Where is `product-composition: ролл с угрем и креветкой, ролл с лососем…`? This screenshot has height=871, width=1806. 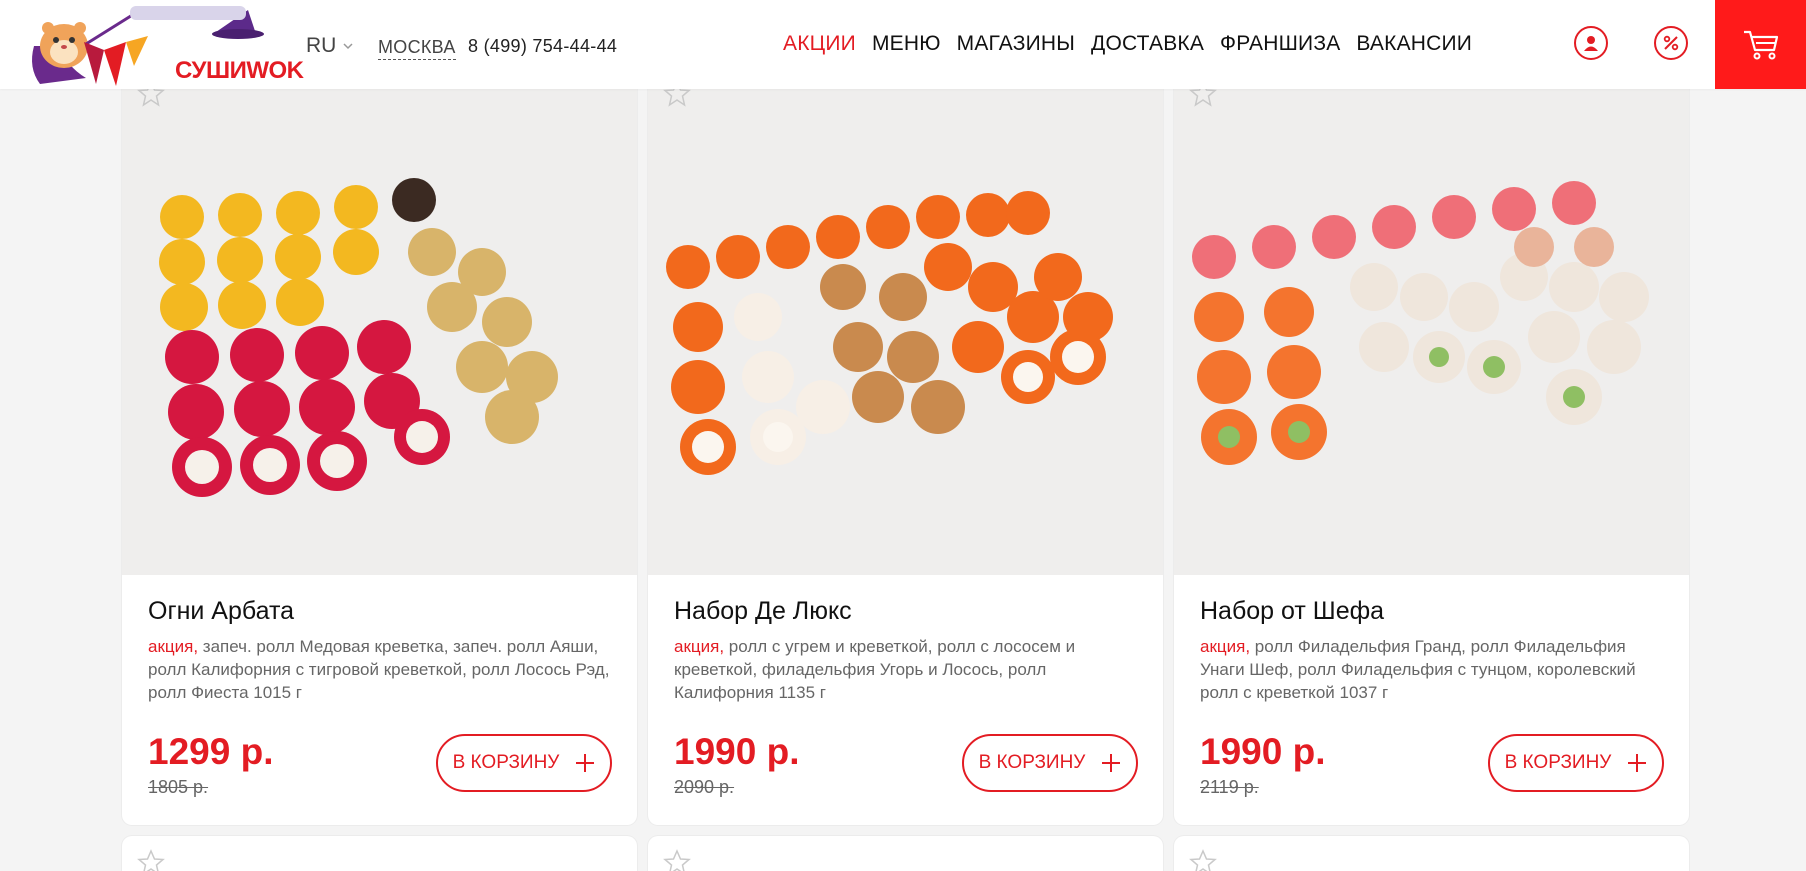
product-composition: ролл с угрем и креветкой, ролл с лососем… is located at coordinates (875, 669).